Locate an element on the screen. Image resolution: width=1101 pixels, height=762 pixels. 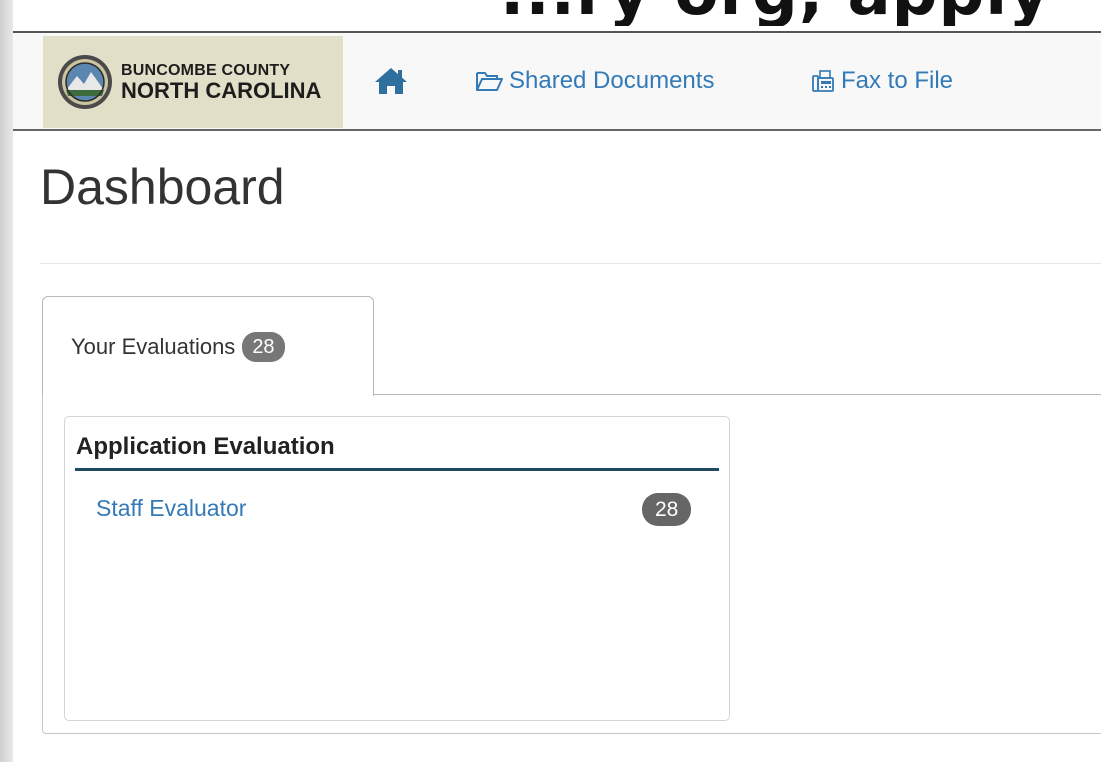
home-icon is located at coordinates (391, 81).